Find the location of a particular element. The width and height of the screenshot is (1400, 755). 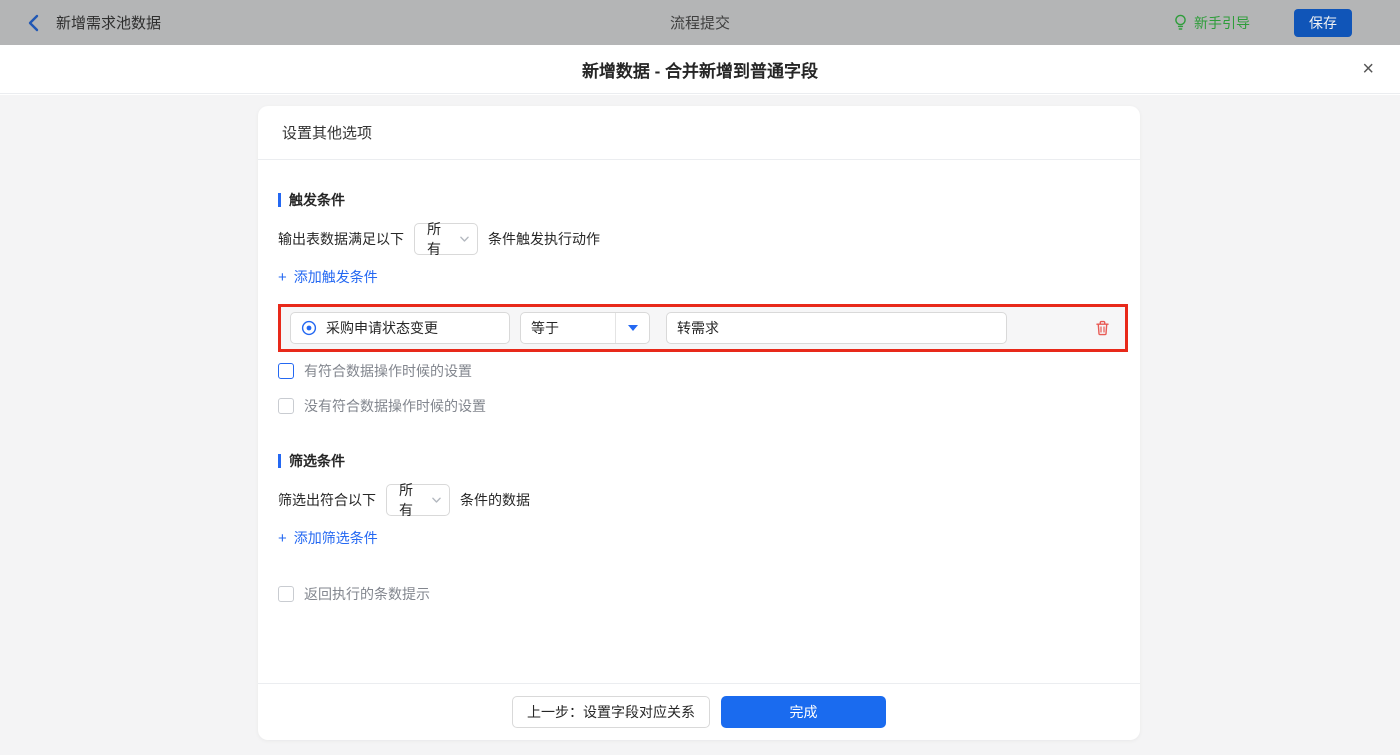

topbar: 新增需求池数据 流程提交 新手引导 保存 is located at coordinates (700, 22).